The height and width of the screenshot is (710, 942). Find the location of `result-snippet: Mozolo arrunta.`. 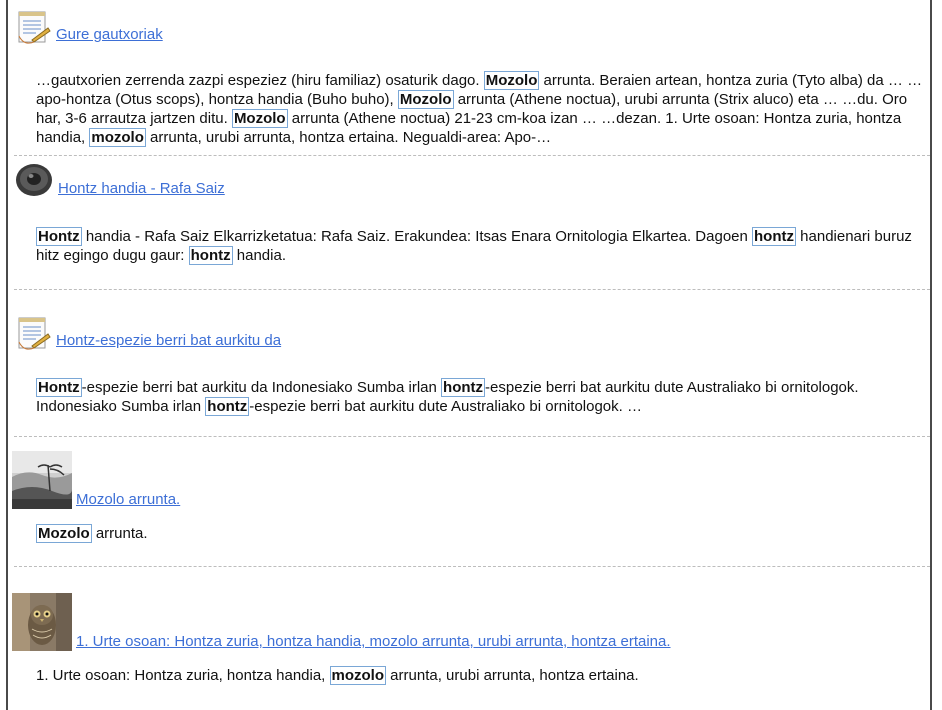

result-snippet: Mozolo arrunta. is located at coordinates (480, 533).